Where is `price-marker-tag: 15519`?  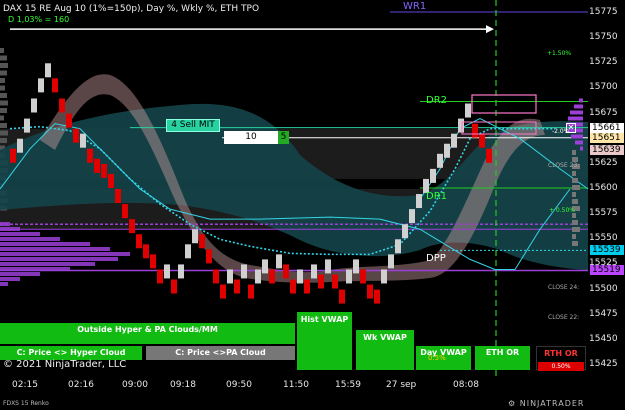
price-marker-tag: 15519 is located at coordinates (607, 270).